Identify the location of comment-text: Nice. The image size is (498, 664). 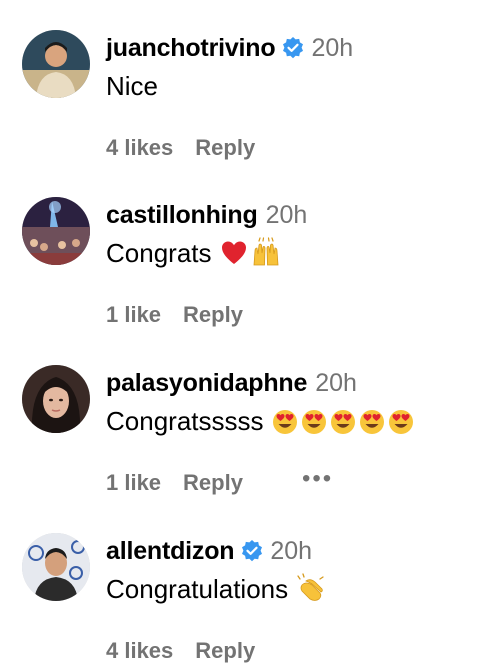
(132, 86).